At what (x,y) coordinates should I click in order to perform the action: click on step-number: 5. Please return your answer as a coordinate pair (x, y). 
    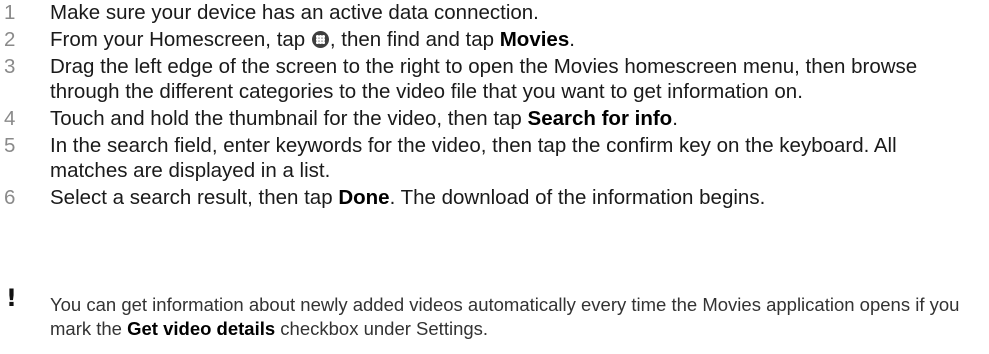
    Looking at the image, I should click on (10, 145).